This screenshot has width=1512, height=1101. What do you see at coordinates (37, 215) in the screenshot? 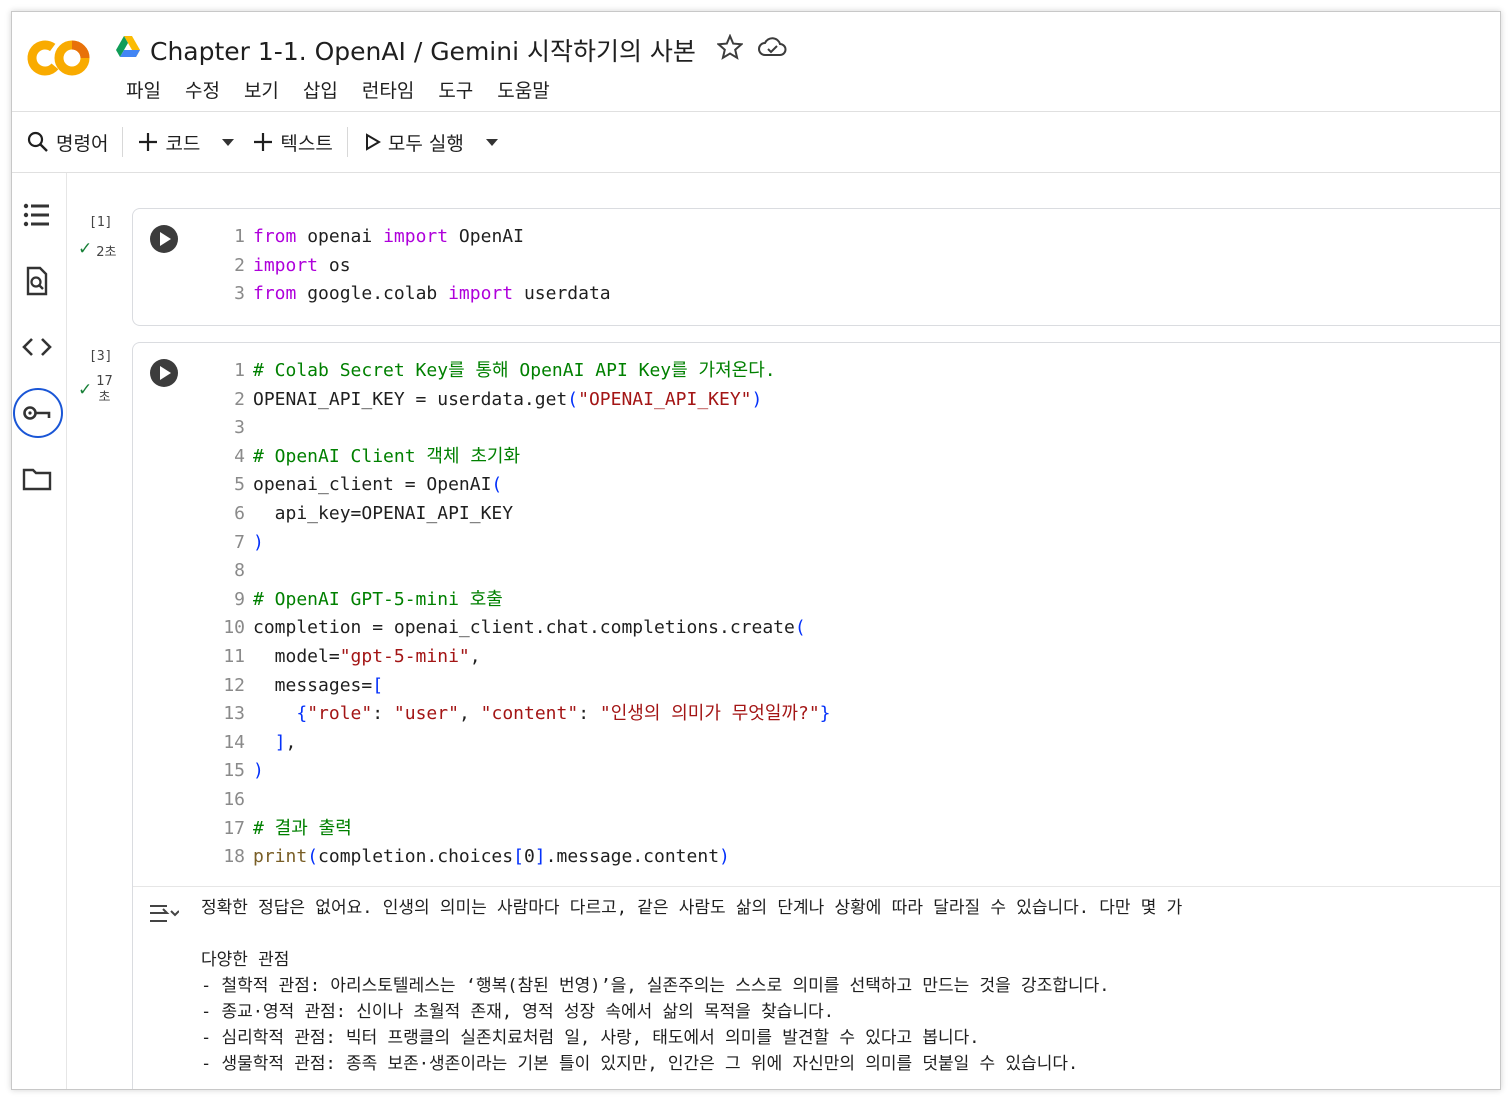
I see `table-of-contents-icon` at bounding box center [37, 215].